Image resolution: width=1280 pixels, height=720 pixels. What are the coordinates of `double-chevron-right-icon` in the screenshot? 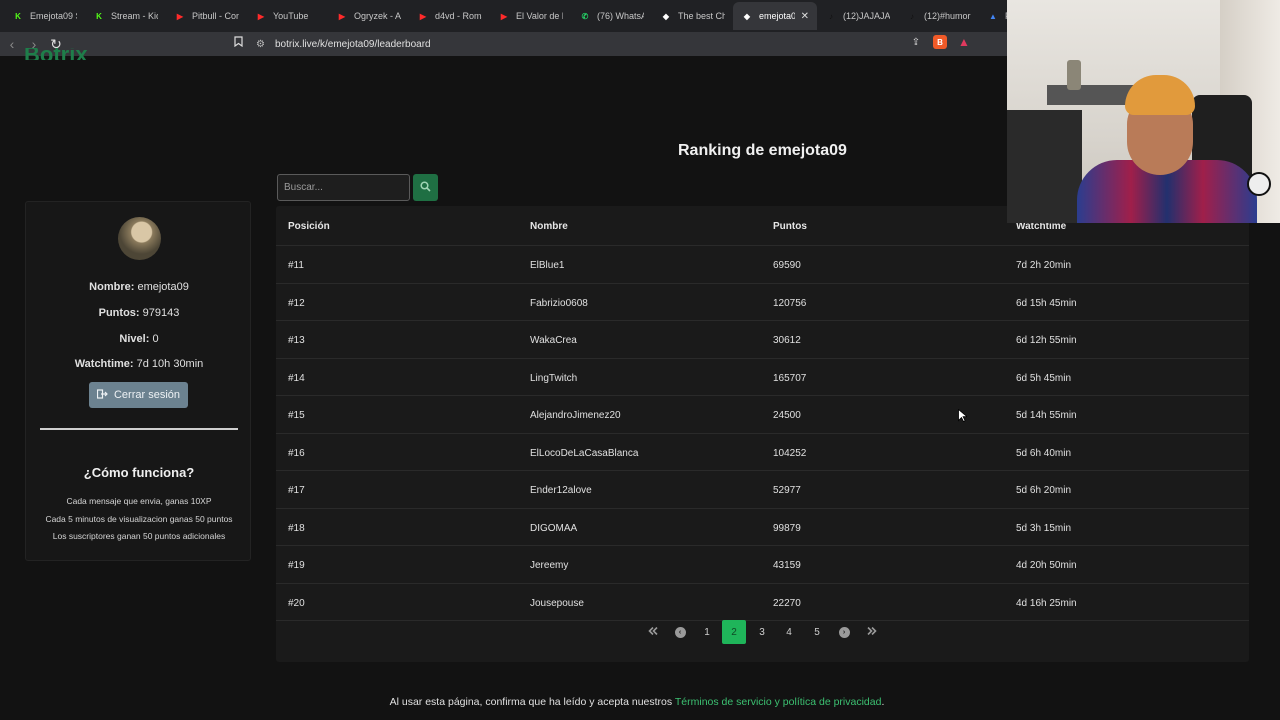 It's located at (872, 632).